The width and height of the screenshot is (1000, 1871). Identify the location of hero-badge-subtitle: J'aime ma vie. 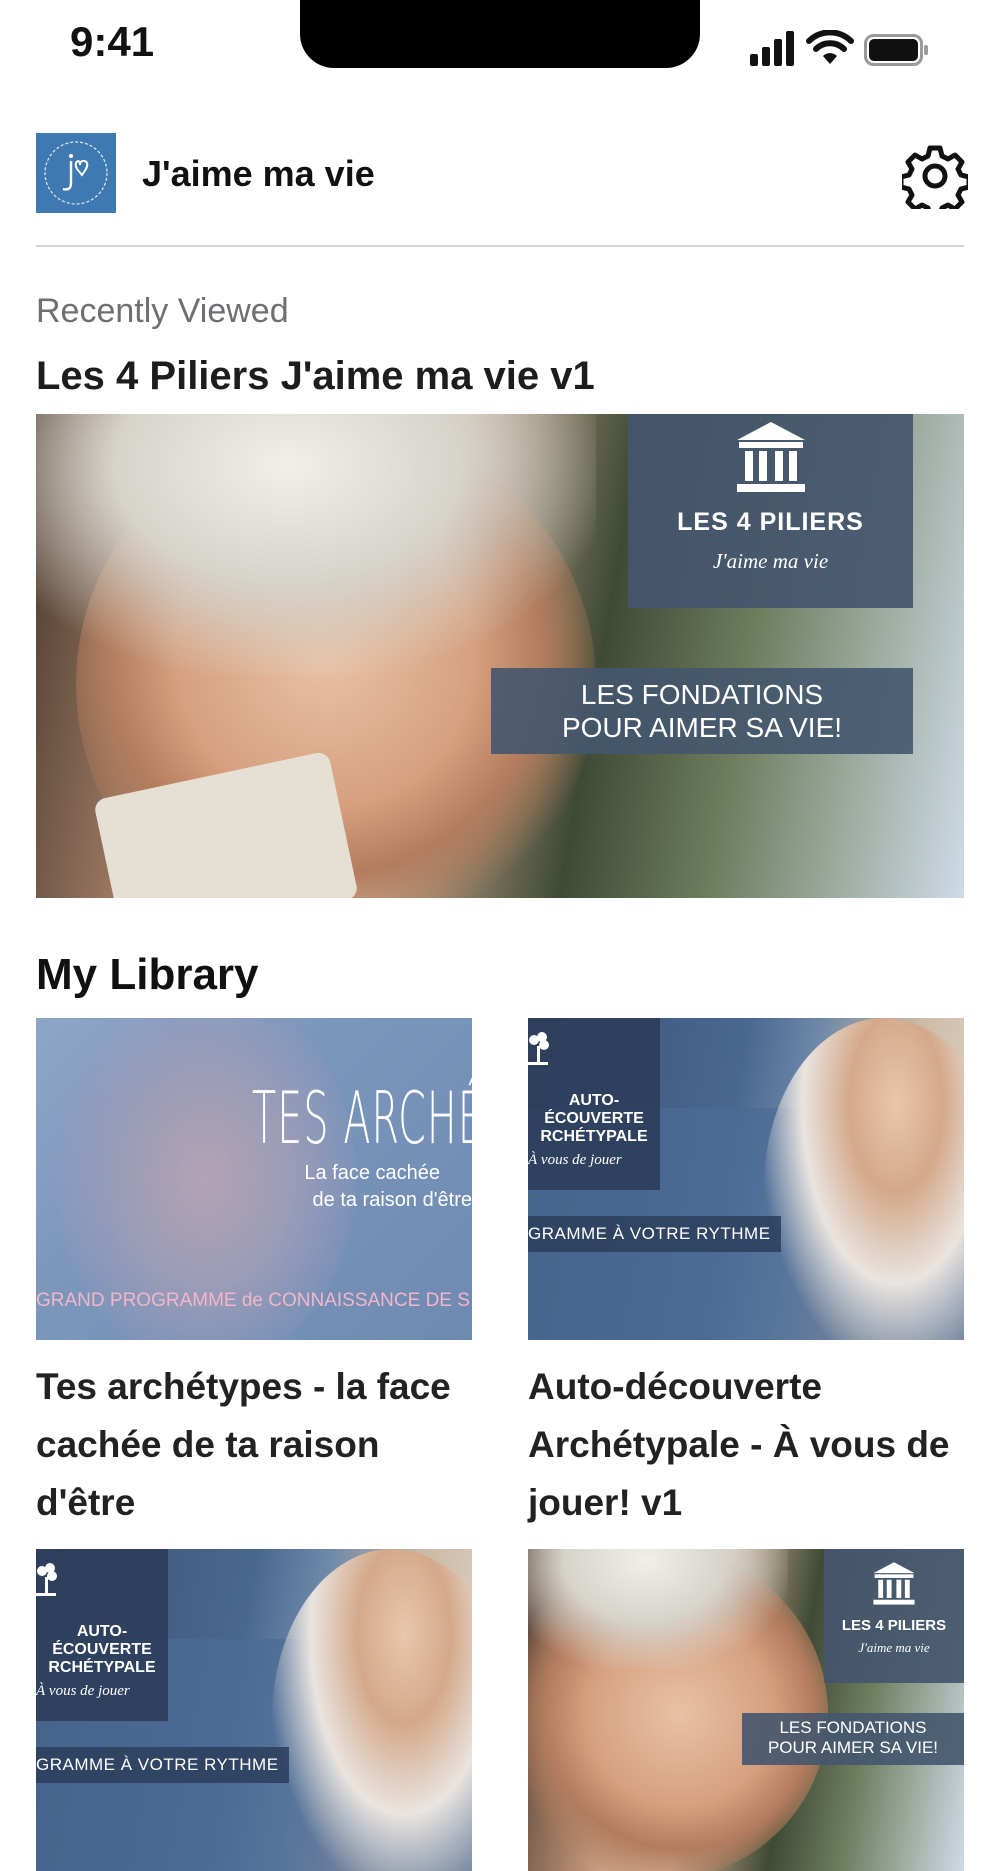
(770, 561).